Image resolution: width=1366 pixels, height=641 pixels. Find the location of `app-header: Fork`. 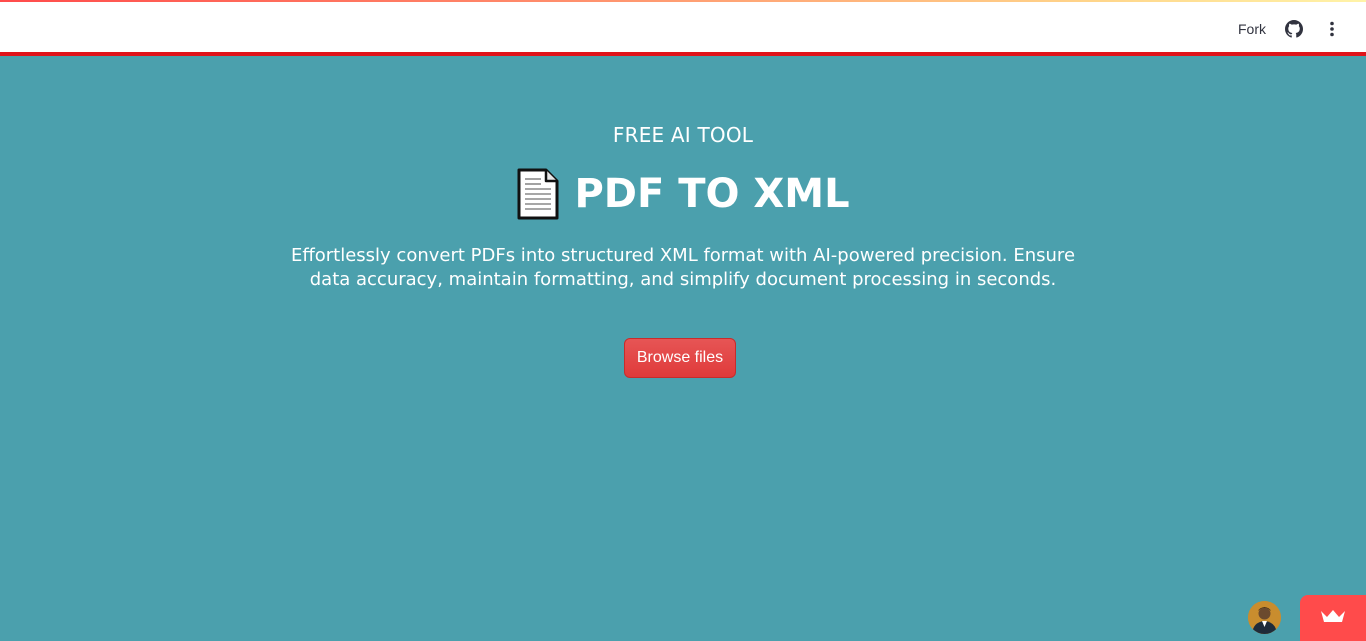

app-header: Fork is located at coordinates (683, 29).